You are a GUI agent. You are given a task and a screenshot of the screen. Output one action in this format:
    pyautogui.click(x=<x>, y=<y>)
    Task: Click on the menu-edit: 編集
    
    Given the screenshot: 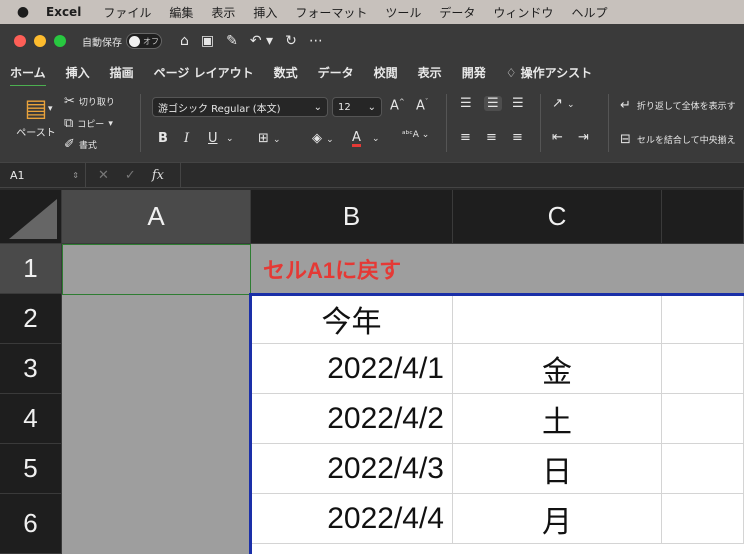 What is the action you would take?
    pyautogui.click(x=181, y=12)
    